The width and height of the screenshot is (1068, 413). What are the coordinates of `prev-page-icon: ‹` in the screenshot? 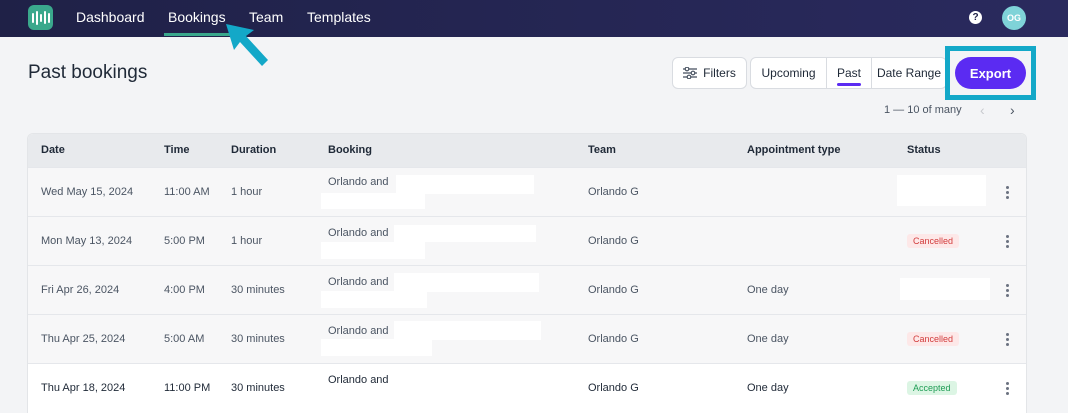 It's located at (982, 110).